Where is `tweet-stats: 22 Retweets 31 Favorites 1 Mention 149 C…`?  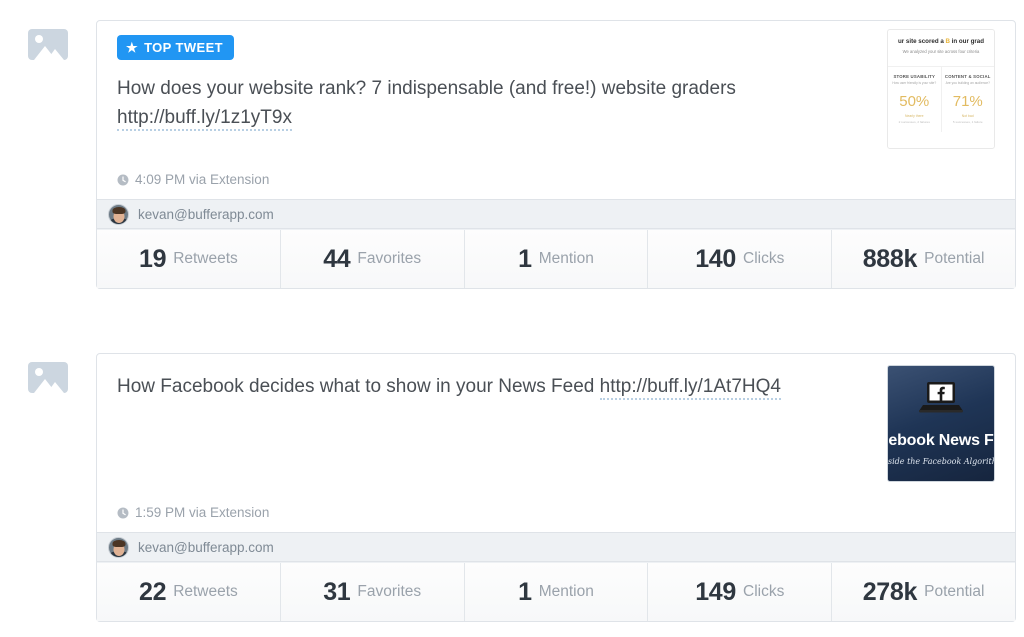
tweet-stats: 22 Retweets 31 Favorites 1 Mention 149 C… is located at coordinates (556, 591).